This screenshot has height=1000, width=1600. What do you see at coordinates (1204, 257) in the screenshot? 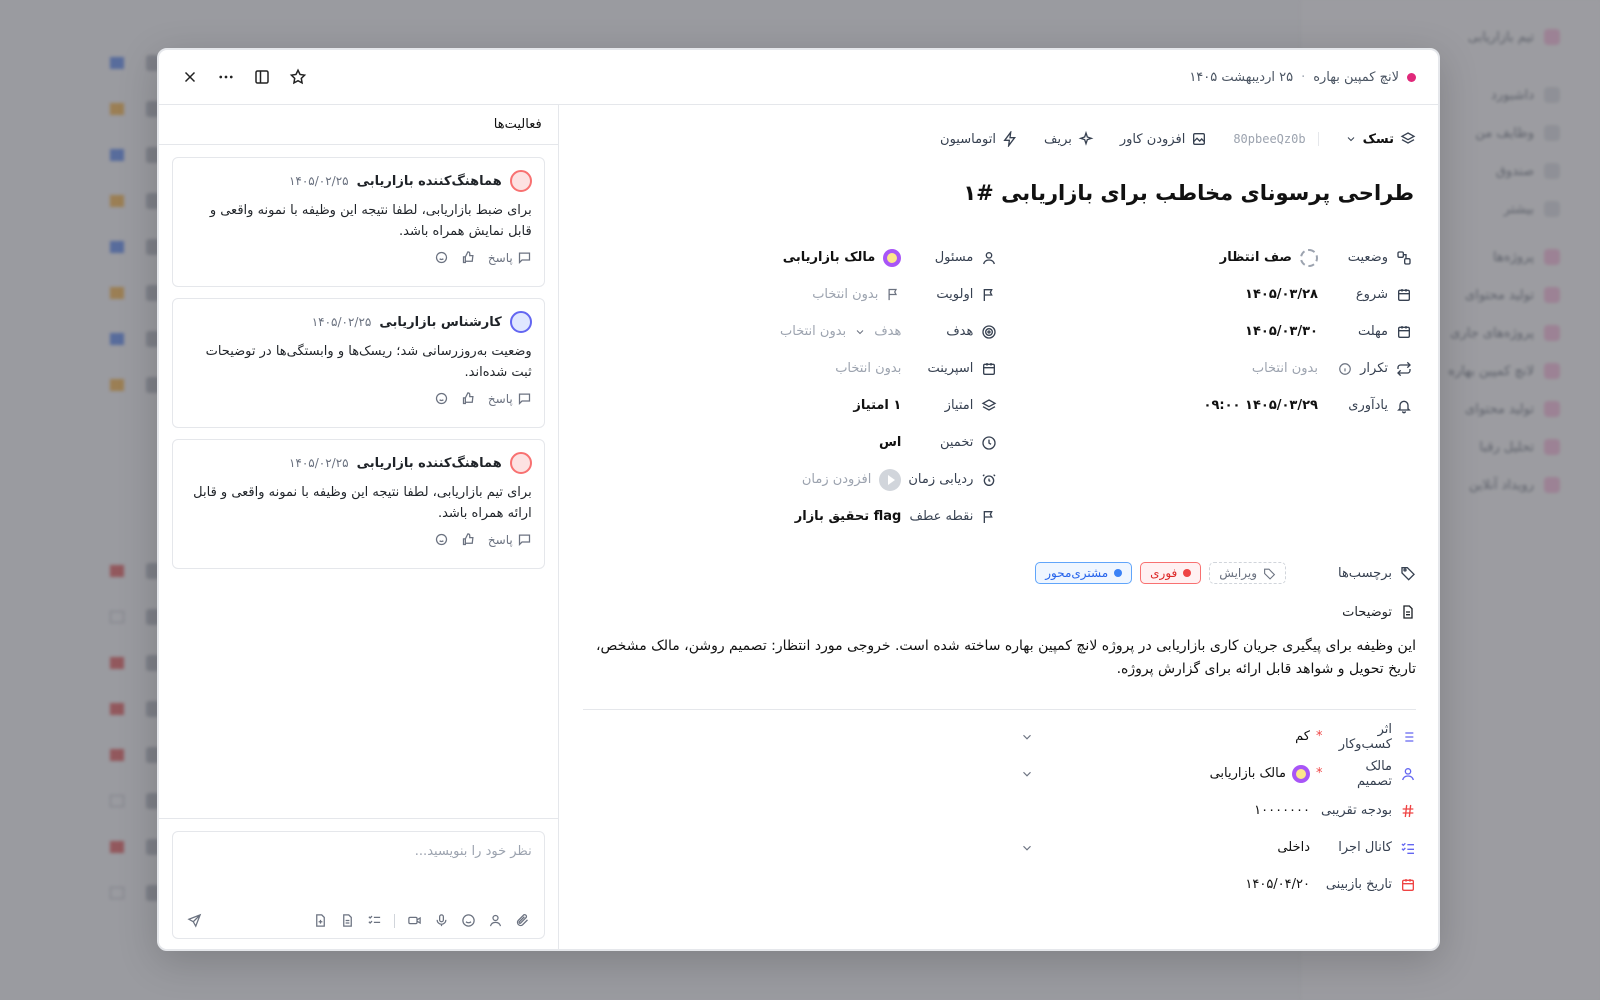
I see `property-status: وضعیت صف انتظار` at bounding box center [1204, 257].